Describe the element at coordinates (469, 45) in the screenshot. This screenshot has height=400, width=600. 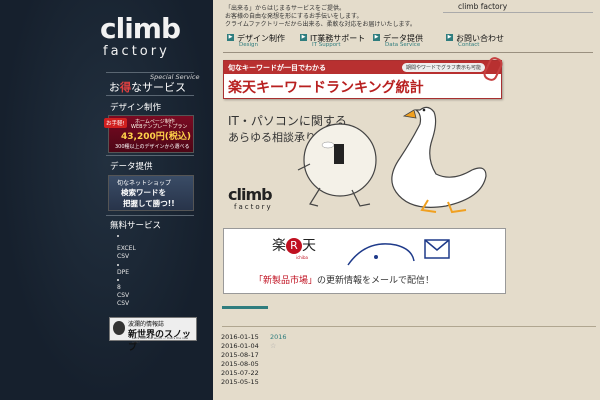
I see `nav-sublabel: Contact` at that location.